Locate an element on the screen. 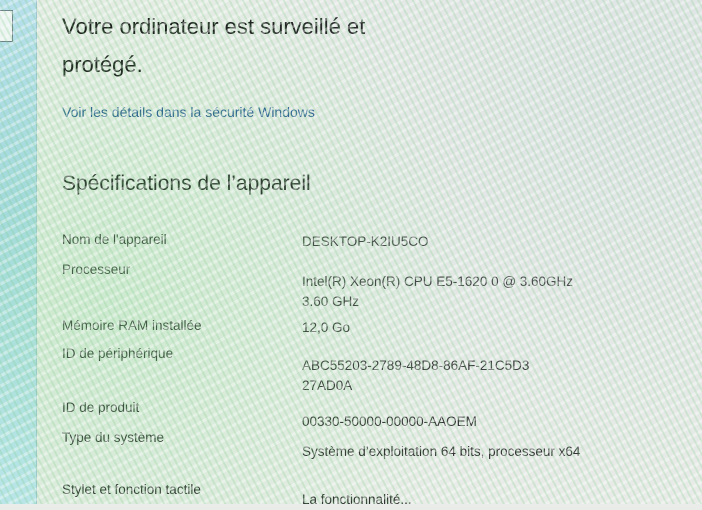 This screenshot has height=510, width=702. spec-value: ABC55203-2789-48D8-86AF-21C5D3 27AD0A is located at coordinates (442, 376).